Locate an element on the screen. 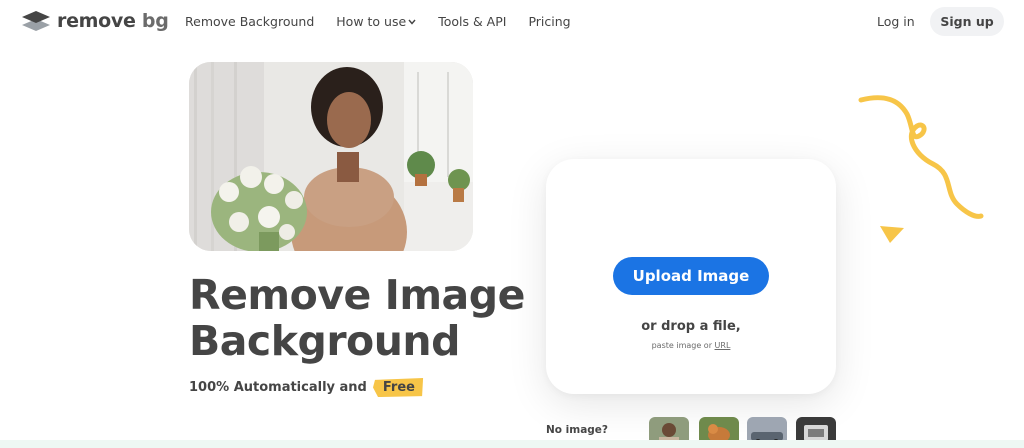 The height and width of the screenshot is (448, 1024). hero-photo is located at coordinates (331, 156).